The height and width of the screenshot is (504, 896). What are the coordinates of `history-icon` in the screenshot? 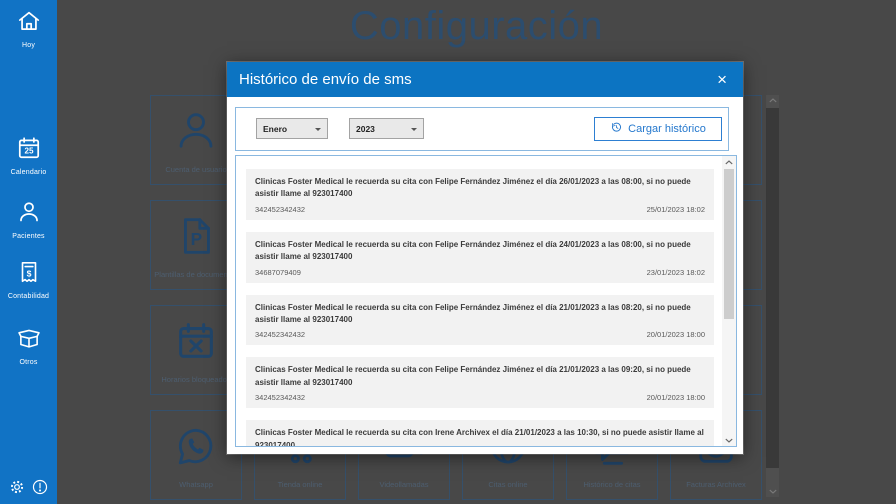 It's located at (616, 129).